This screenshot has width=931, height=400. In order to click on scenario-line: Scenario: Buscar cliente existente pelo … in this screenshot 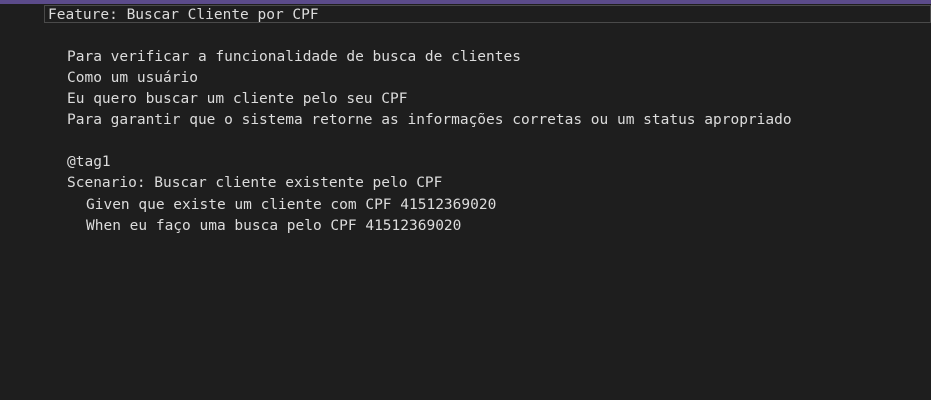, I will do `click(254, 183)`.